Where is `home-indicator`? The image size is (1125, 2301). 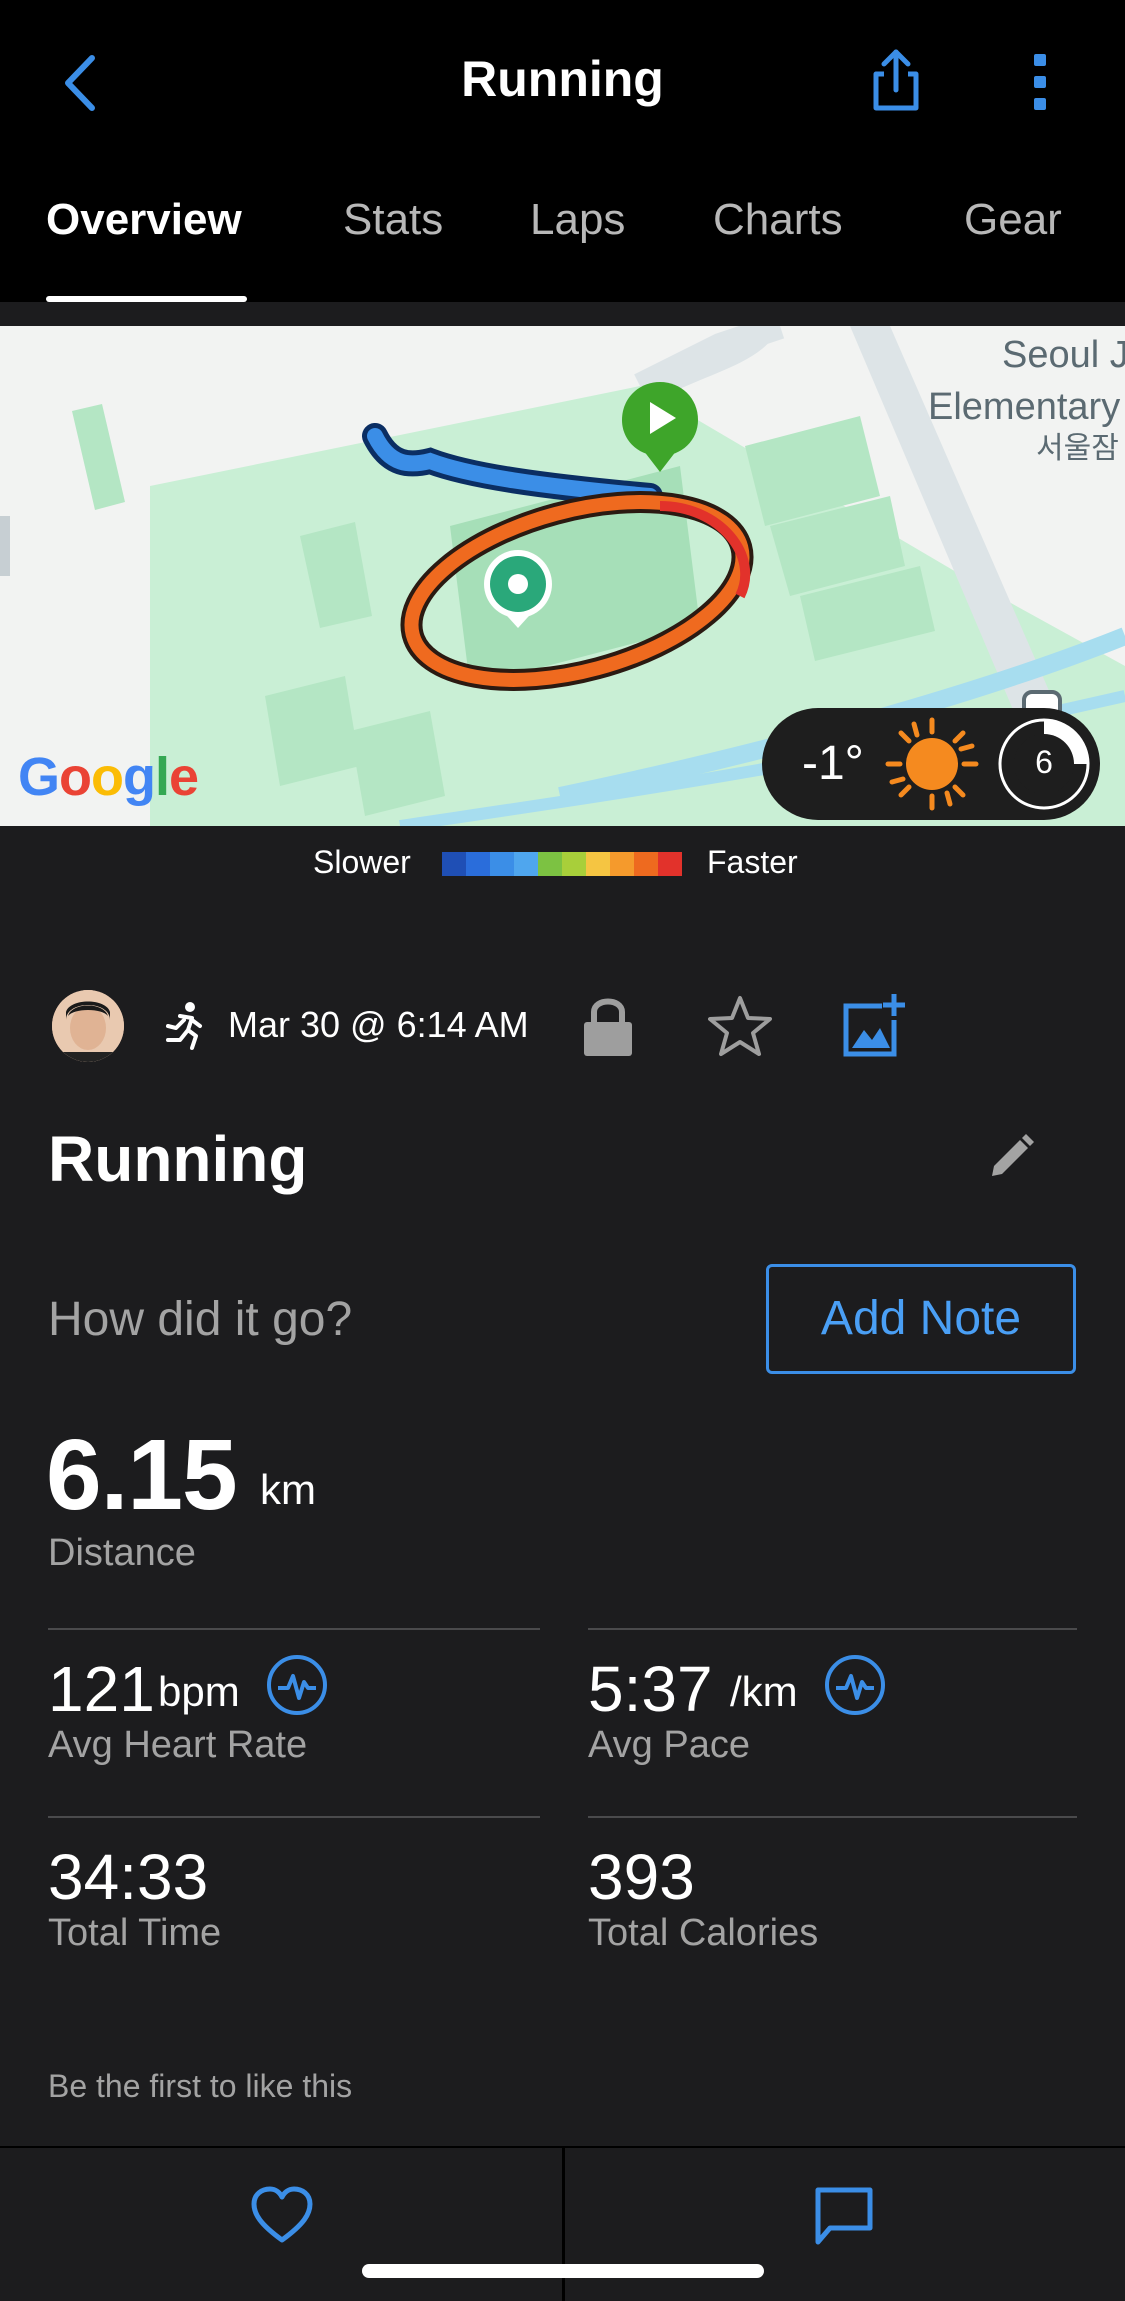 home-indicator is located at coordinates (563, 2271).